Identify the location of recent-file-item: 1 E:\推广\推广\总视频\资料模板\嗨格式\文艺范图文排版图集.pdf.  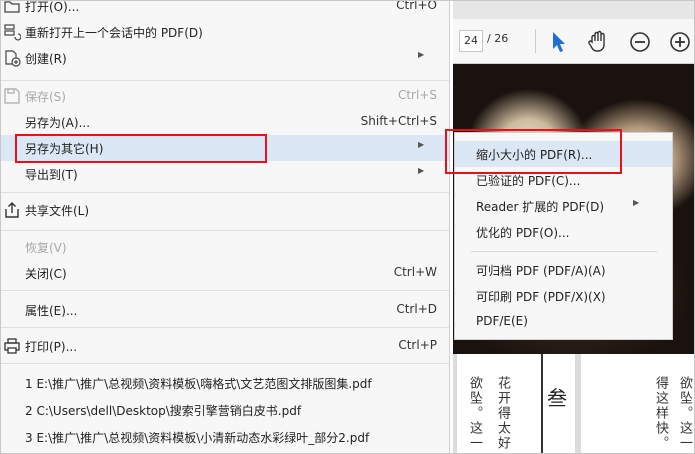
(225, 383).